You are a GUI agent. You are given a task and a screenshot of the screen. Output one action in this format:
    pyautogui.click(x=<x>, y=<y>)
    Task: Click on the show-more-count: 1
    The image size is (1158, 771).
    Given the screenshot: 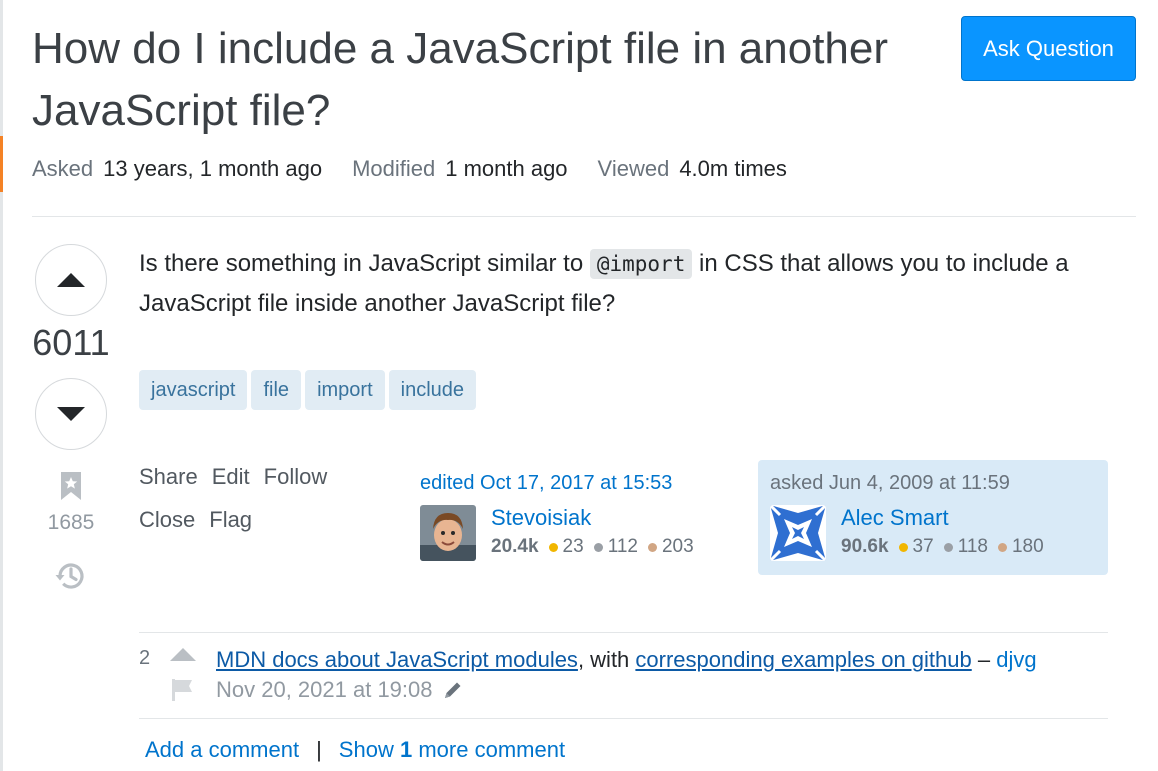 What is the action you would take?
    pyautogui.click(x=406, y=749)
    